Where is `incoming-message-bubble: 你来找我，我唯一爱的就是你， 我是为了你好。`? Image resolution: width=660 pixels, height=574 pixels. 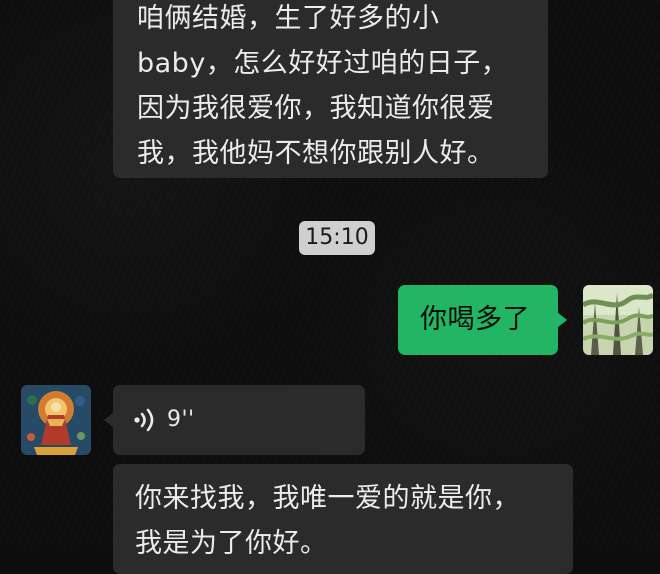 incoming-message-bubble: 你来找我，我唯一爱的就是你， 我是为了你好。 is located at coordinates (343, 519).